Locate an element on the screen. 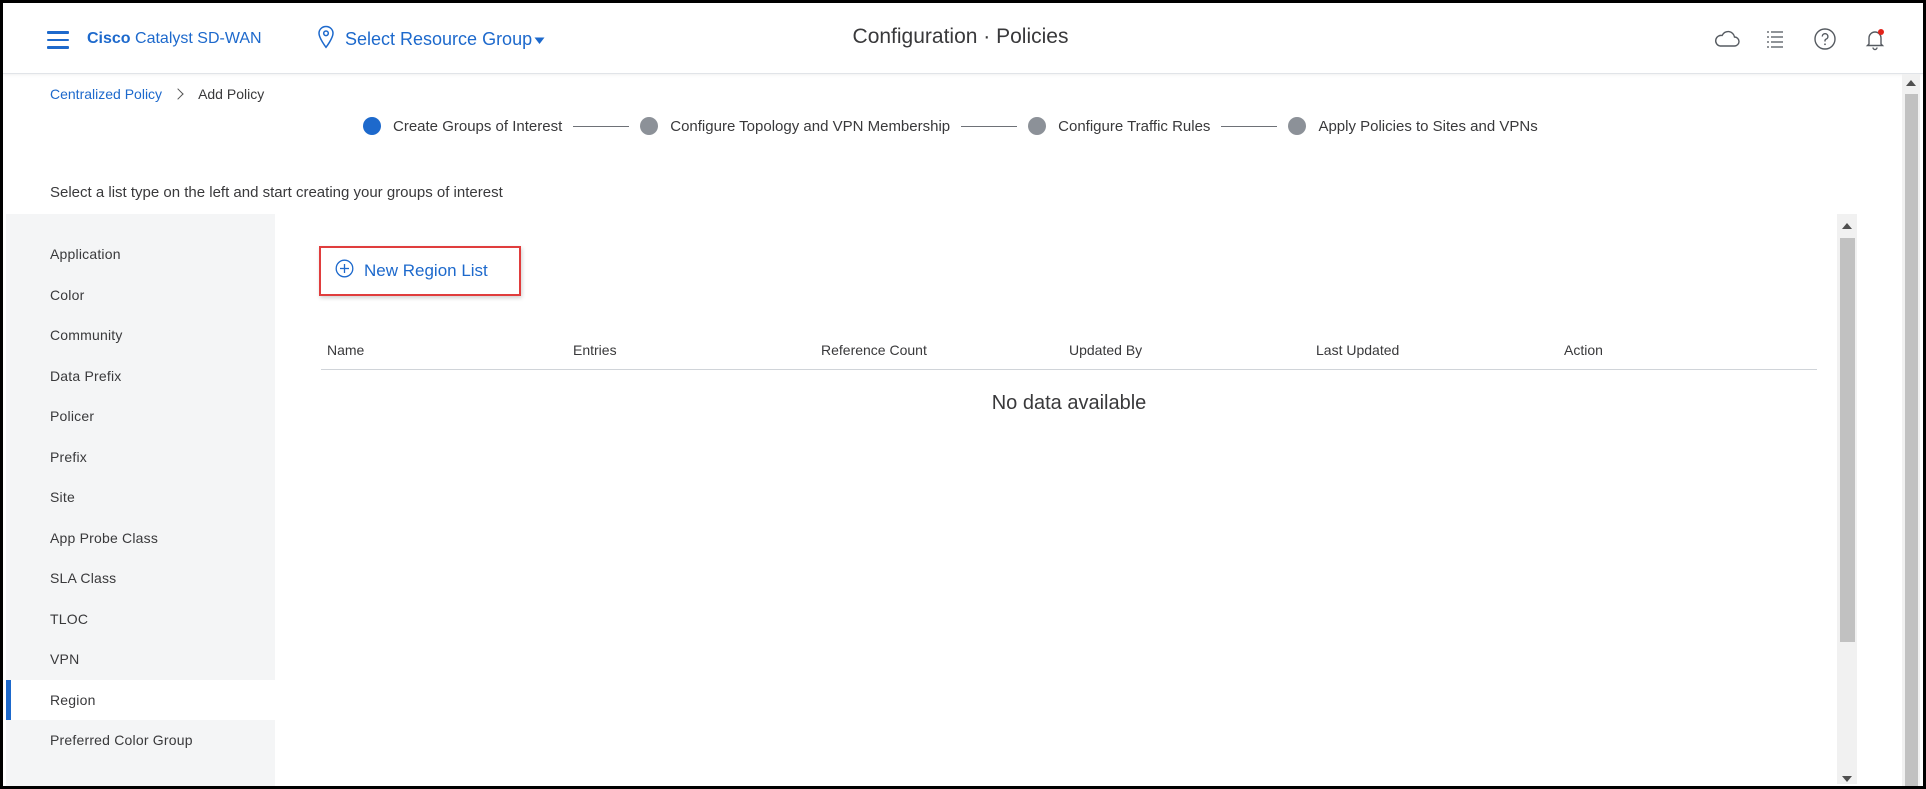  sidebar-item-vpn: VPN is located at coordinates (140, 659).